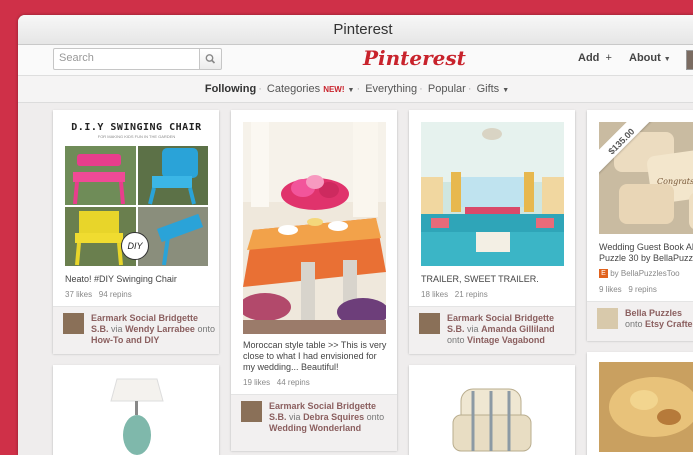  What do you see at coordinates (506, 340) in the screenshot?
I see `board-name: Vintage Vagabond` at bounding box center [506, 340].